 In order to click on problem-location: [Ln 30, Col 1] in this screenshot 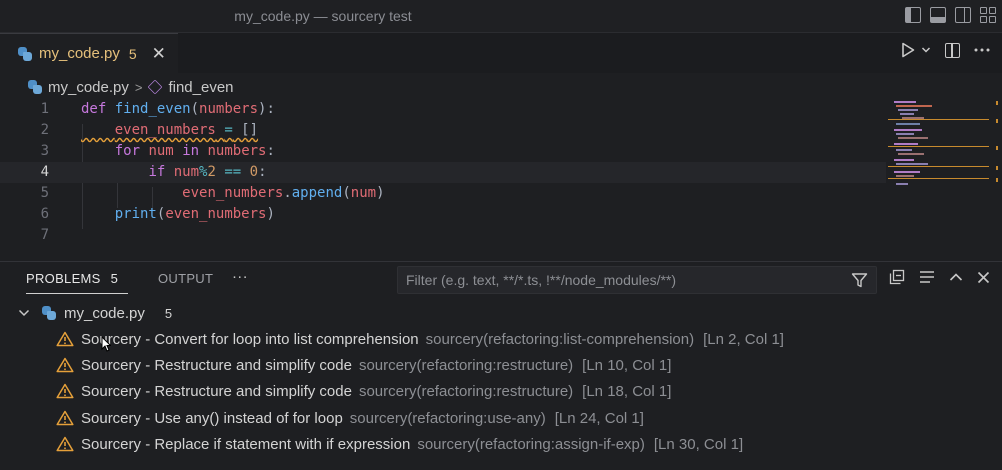, I will do `click(698, 444)`.